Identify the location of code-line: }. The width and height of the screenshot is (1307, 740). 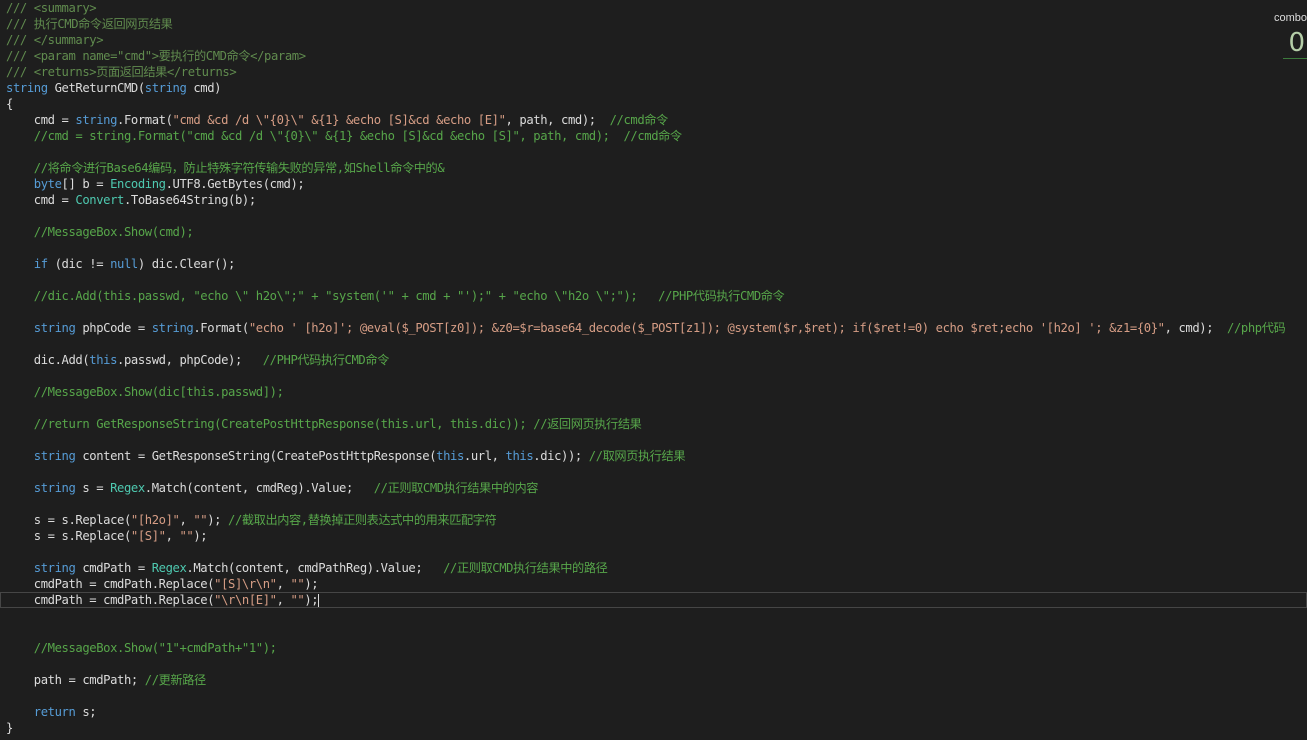
(656, 728).